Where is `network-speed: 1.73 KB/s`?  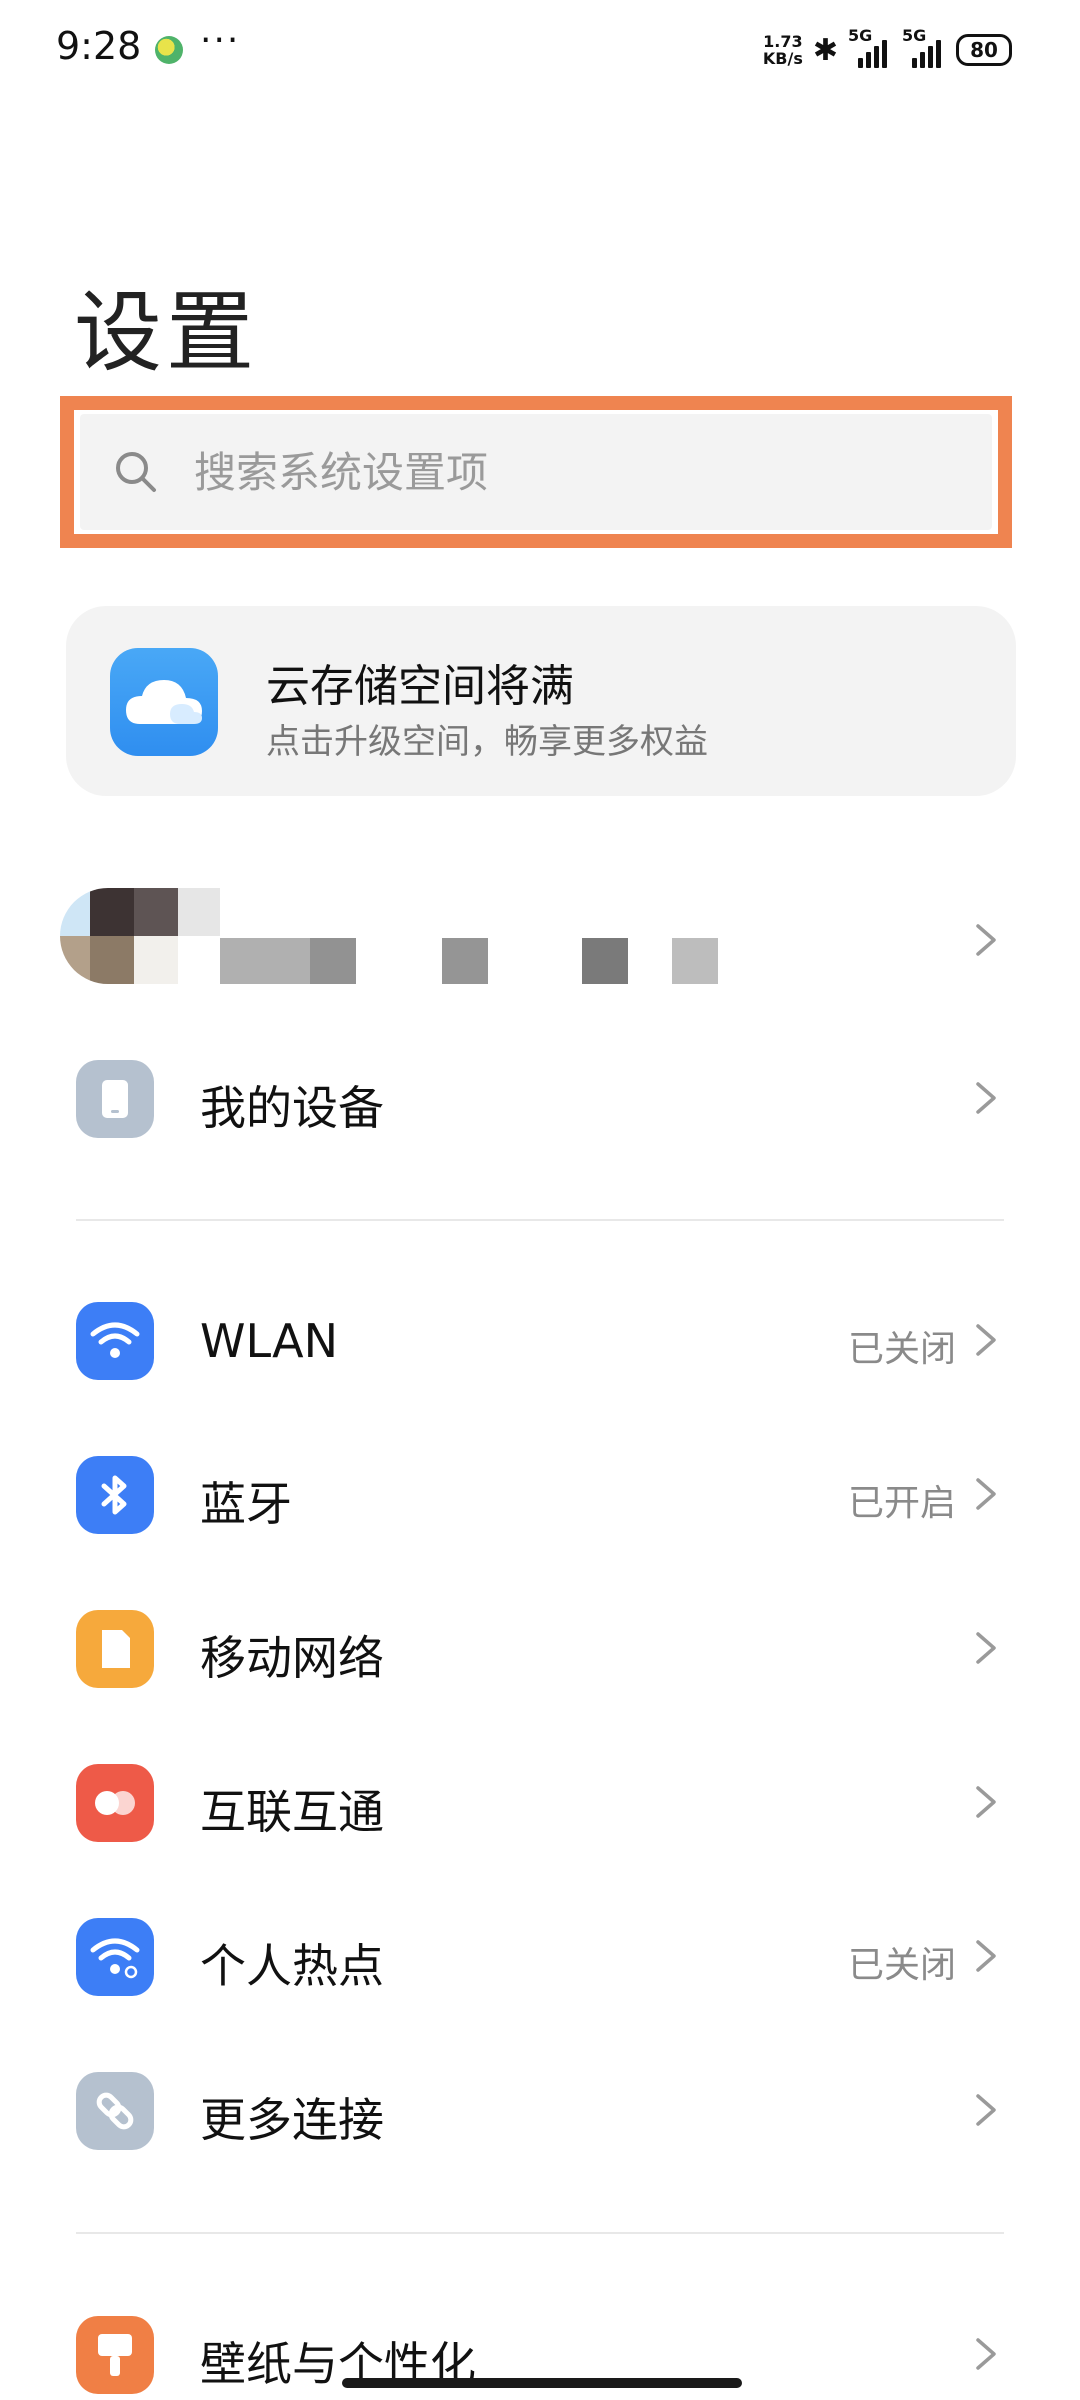
network-speed: 1.73 KB/s is located at coordinates (783, 50).